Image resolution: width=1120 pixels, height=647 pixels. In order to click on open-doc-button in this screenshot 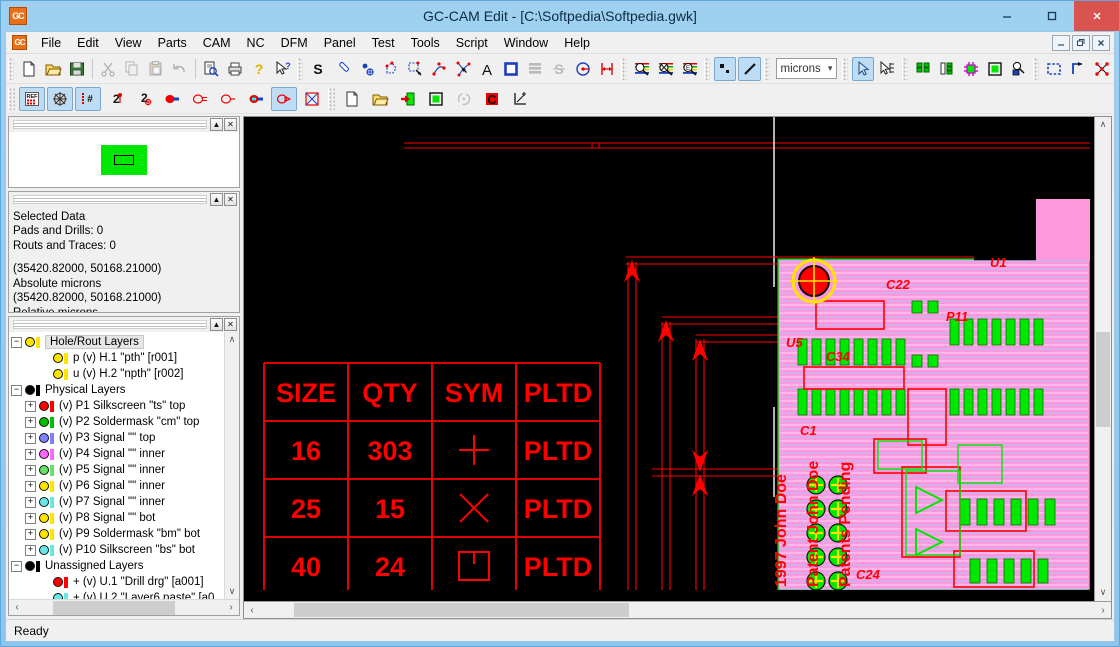, I will do `click(380, 99)`.